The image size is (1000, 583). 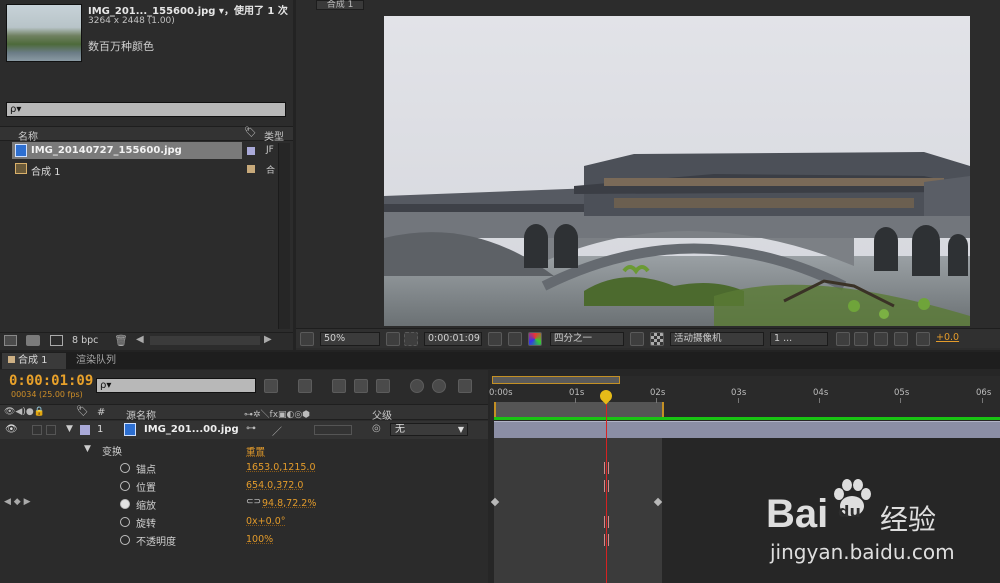 I want to click on tab-comp-label: 合成 1, so click(x=33, y=360).